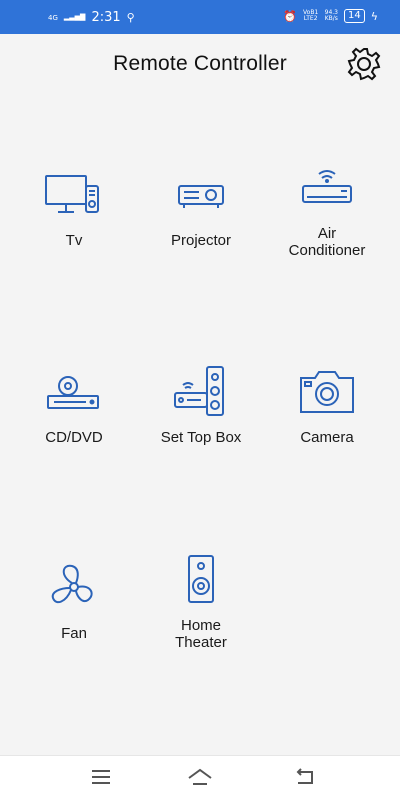 This screenshot has width=400, height=800. What do you see at coordinates (201, 424) in the screenshot?
I see `device-tile-set-top-box: Set Top Box` at bounding box center [201, 424].